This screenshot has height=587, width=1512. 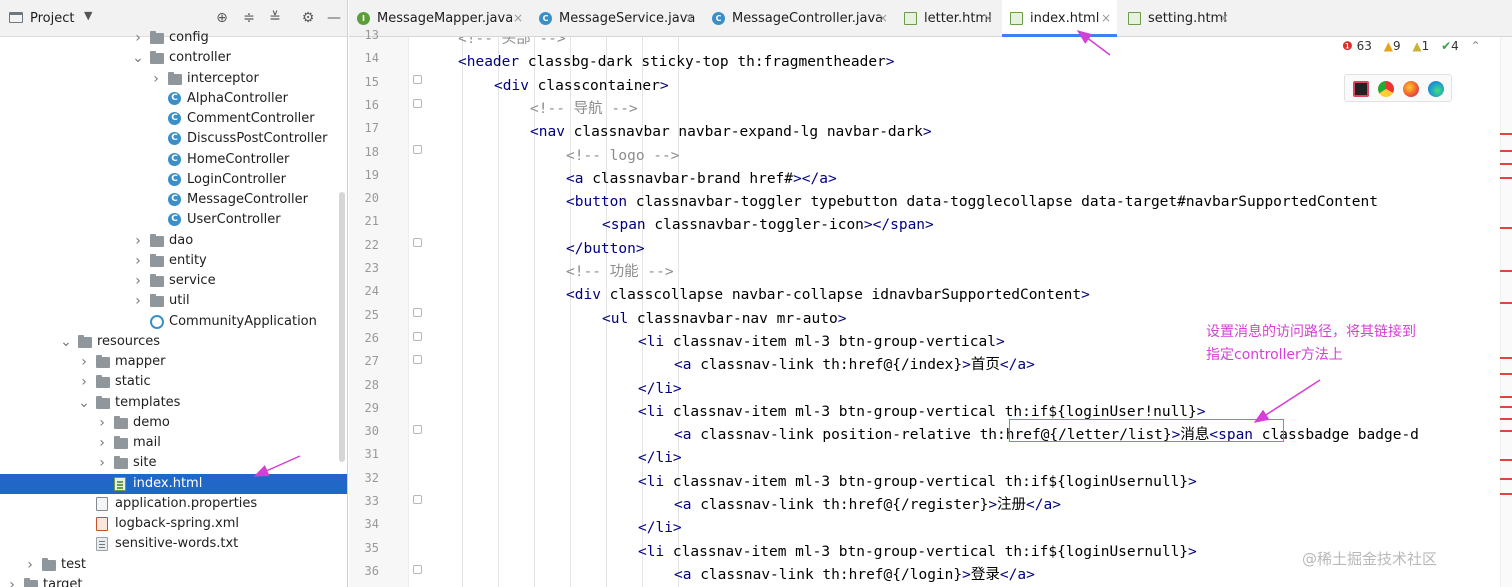 What do you see at coordinates (1506, 312) in the screenshot?
I see `editor-scrollbar` at bounding box center [1506, 312].